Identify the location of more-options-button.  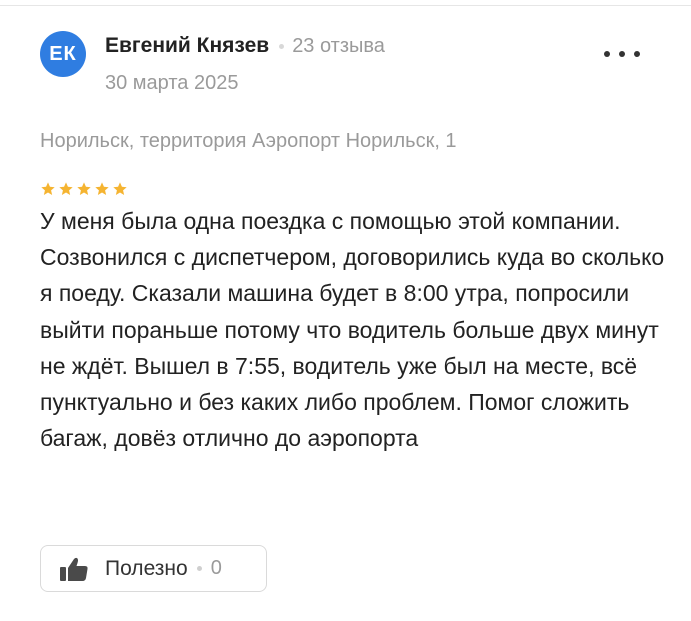
(622, 54).